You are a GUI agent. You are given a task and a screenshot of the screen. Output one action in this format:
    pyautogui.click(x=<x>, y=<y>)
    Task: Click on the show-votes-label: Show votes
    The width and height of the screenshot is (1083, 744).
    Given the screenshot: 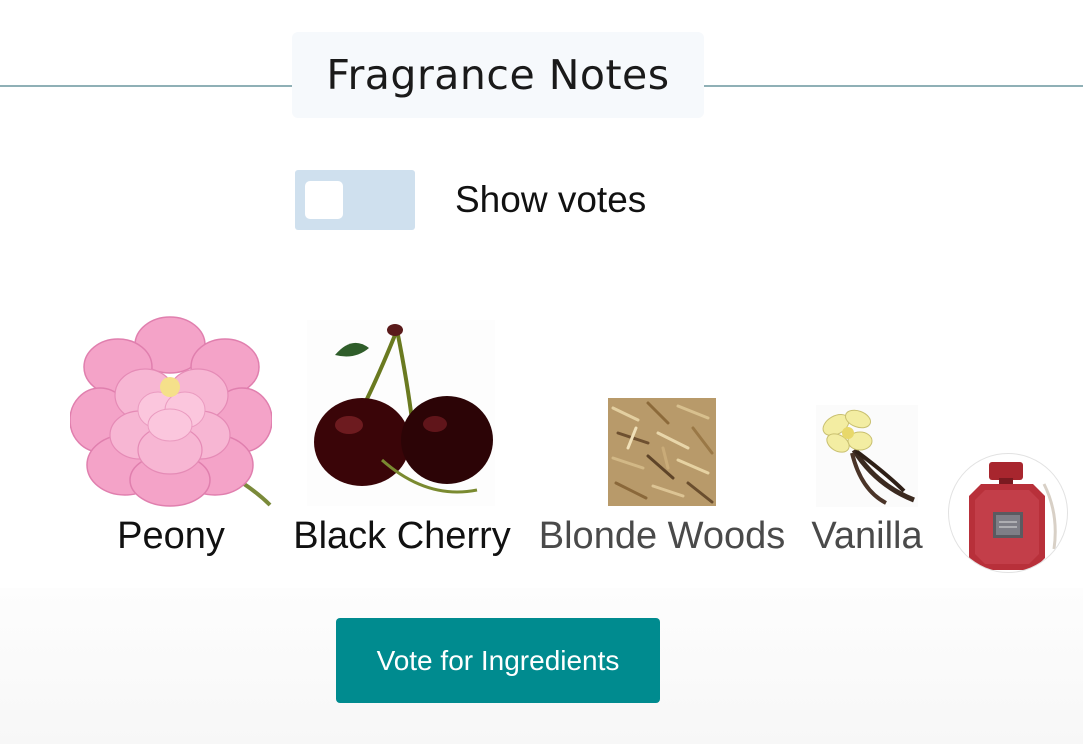 What is the action you would take?
    pyautogui.click(x=551, y=199)
    